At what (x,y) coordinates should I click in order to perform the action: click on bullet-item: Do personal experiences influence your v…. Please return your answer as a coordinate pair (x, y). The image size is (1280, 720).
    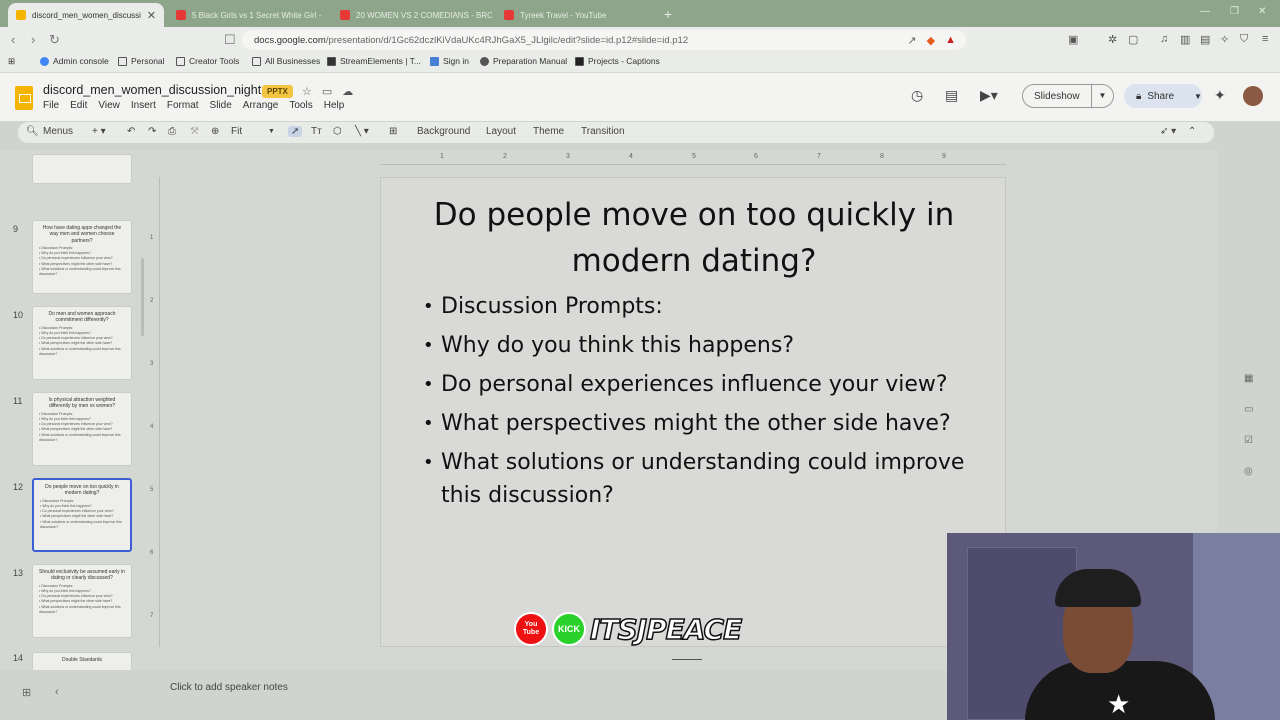
    Looking at the image, I should click on (703, 384).